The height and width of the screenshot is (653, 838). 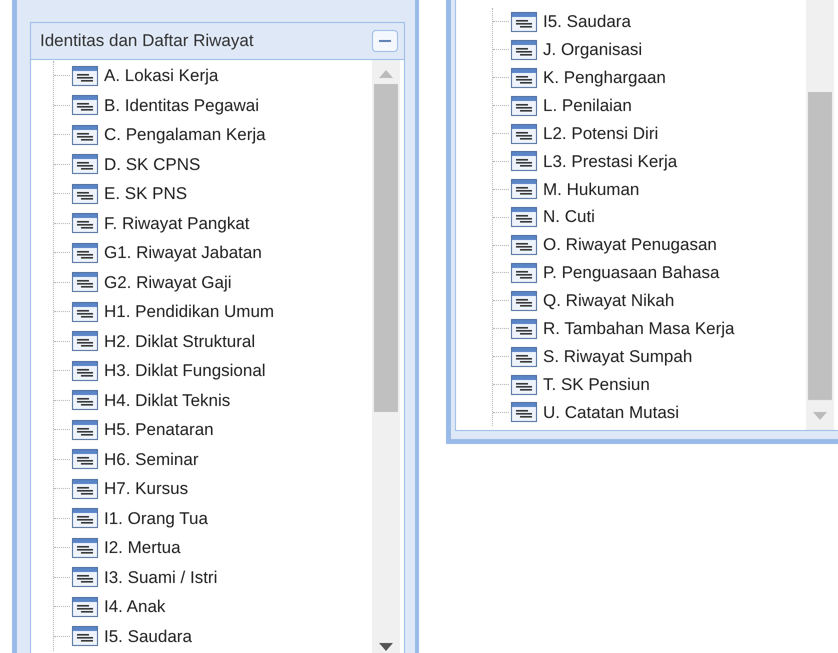 I want to click on tree-item: I3. Suami / Istri, so click(x=161, y=577).